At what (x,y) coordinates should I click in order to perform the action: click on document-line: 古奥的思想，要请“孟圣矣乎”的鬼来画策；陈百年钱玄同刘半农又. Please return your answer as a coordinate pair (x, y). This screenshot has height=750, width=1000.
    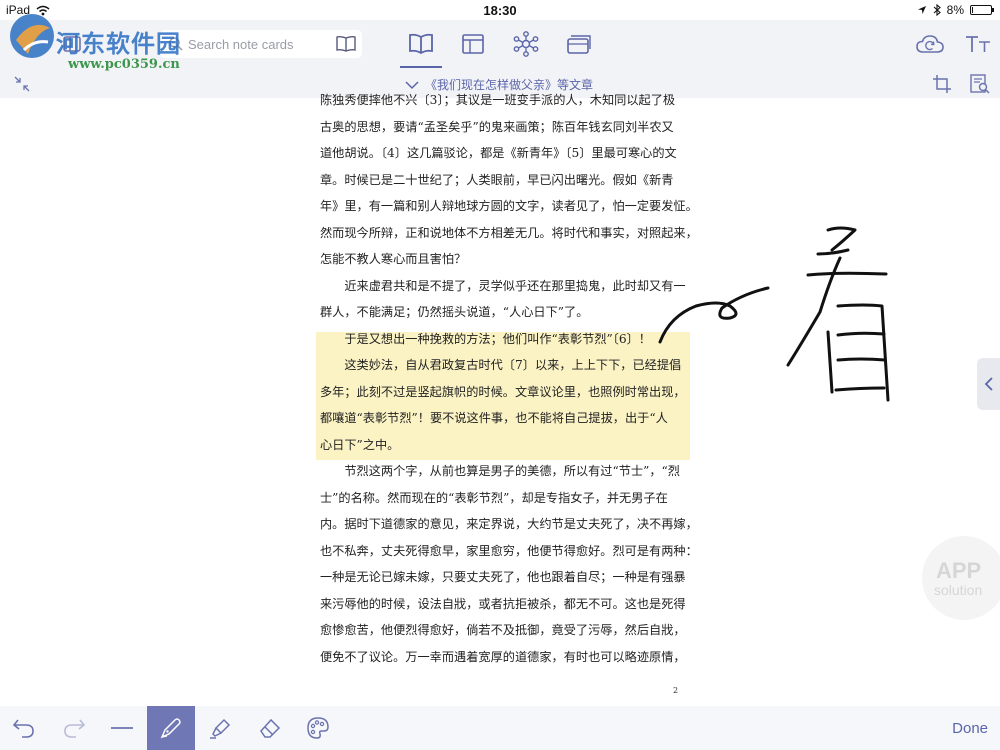
    Looking at the image, I should click on (497, 126).